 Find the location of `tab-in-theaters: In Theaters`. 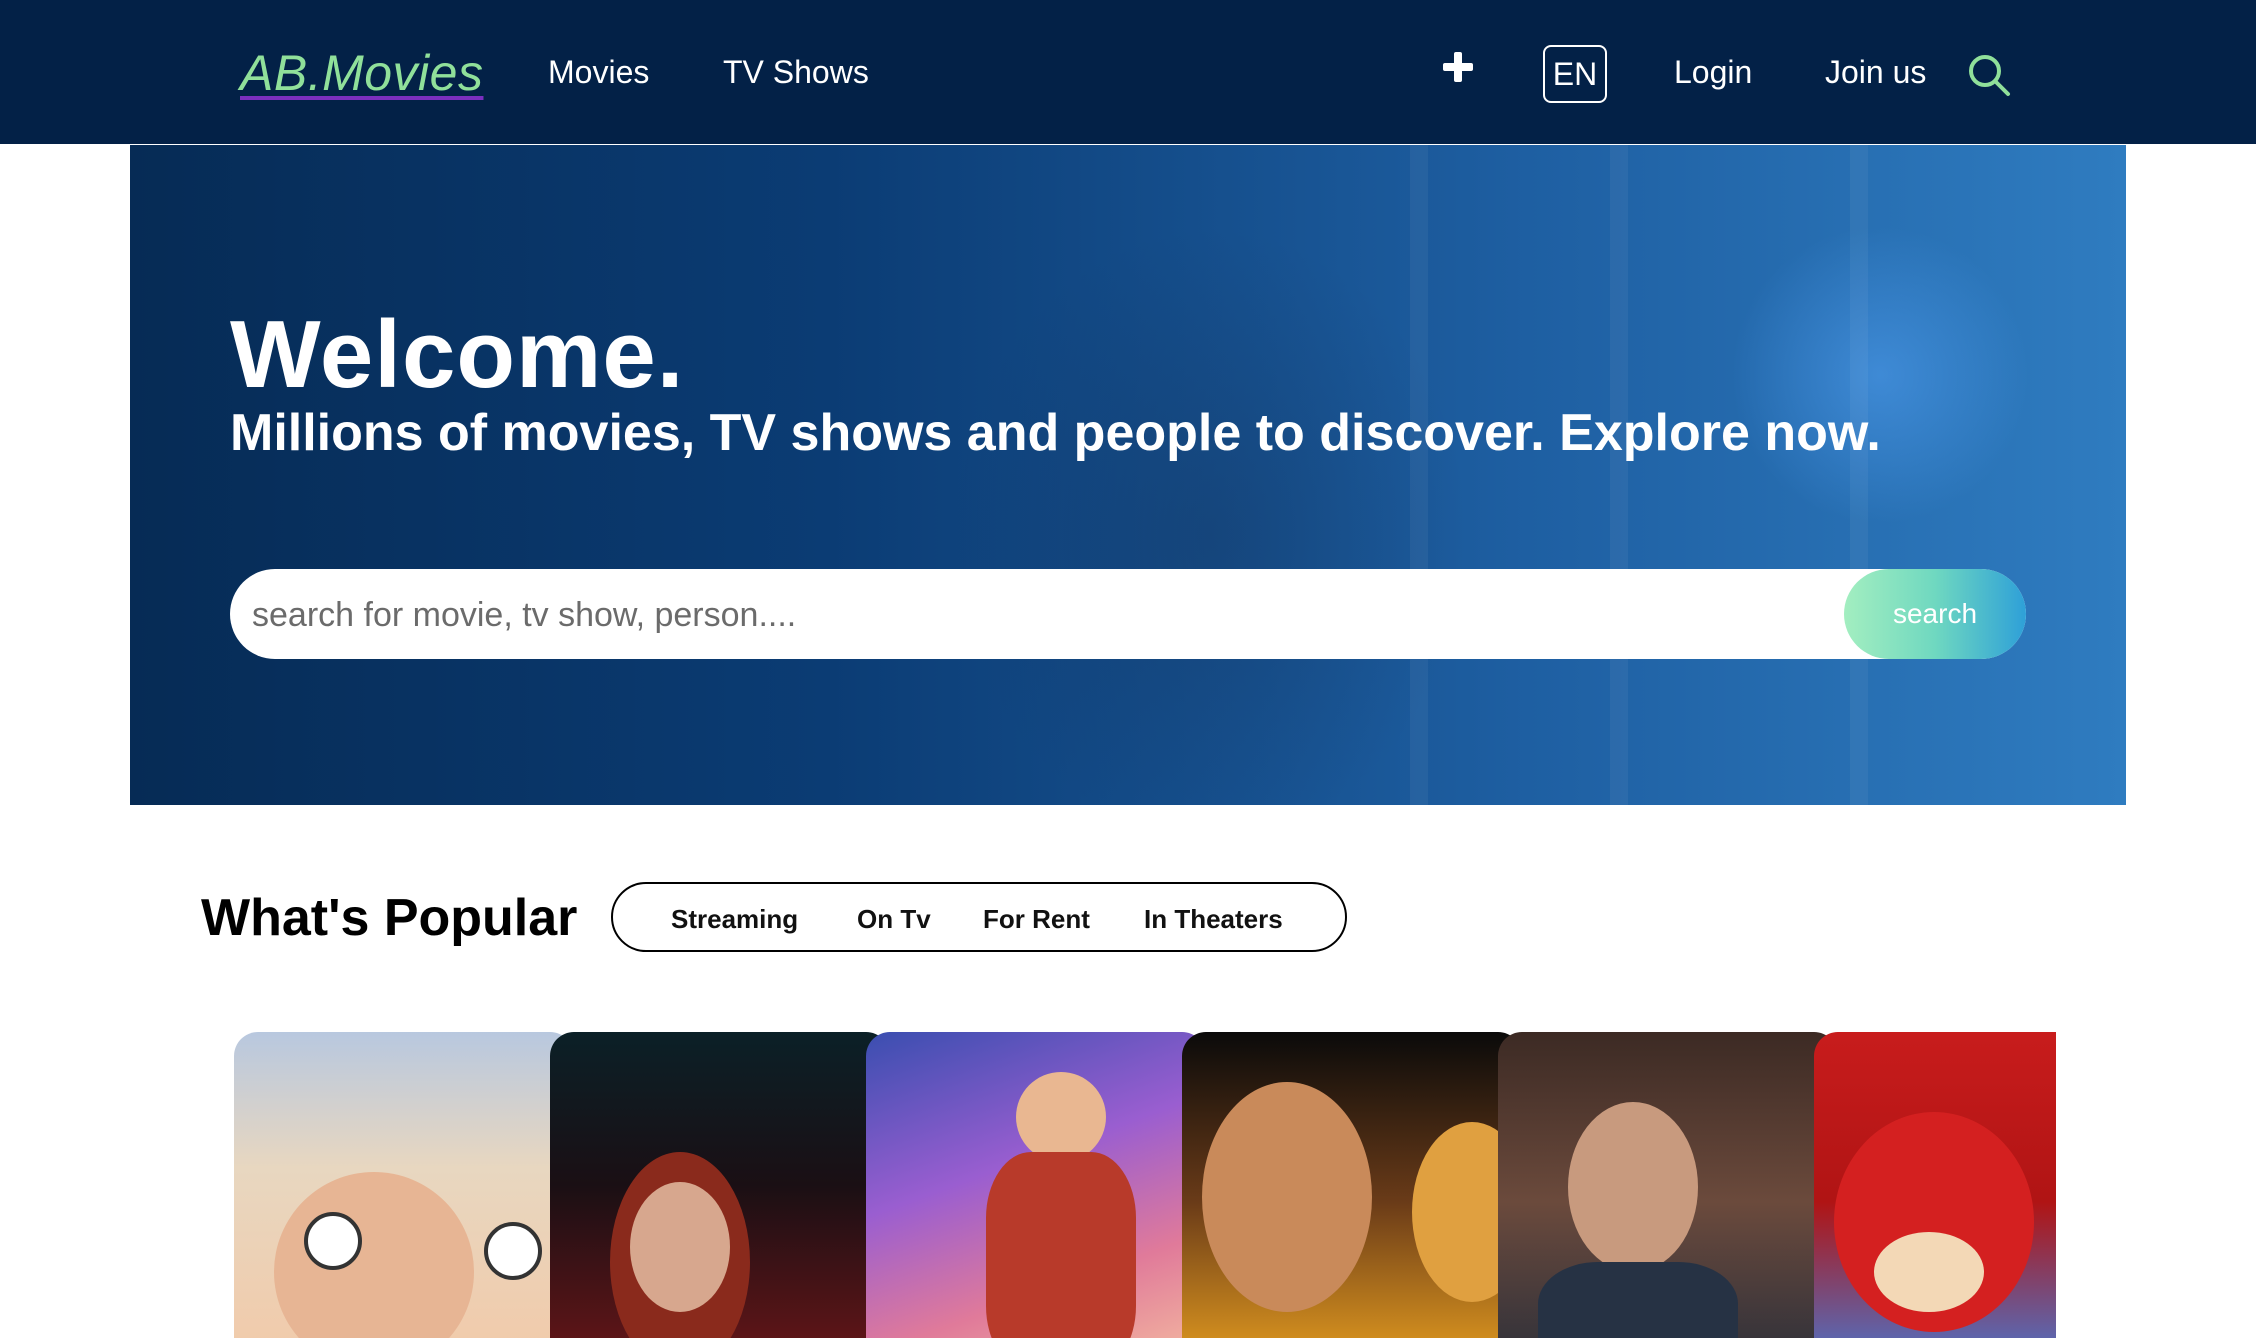

tab-in-theaters: In Theaters is located at coordinates (1213, 919).